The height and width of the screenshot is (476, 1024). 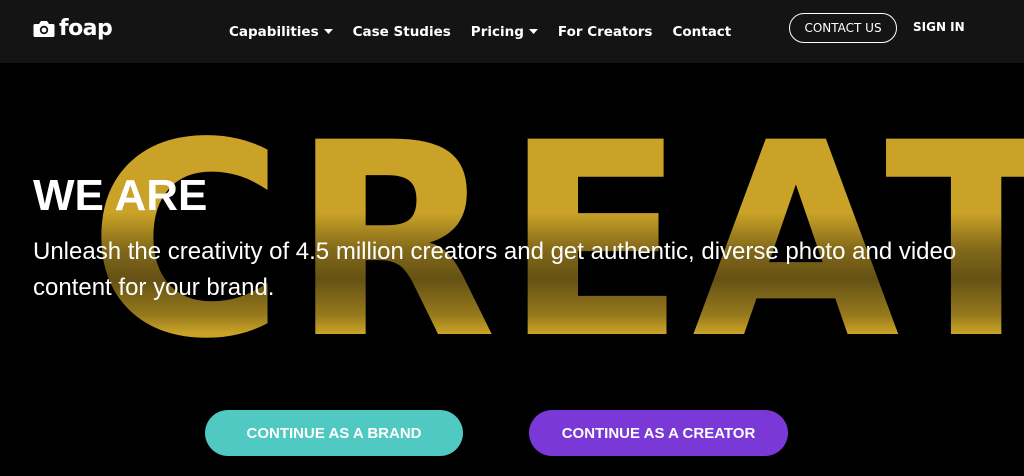 I want to click on nav-item-label: Case Studies, so click(x=401, y=31).